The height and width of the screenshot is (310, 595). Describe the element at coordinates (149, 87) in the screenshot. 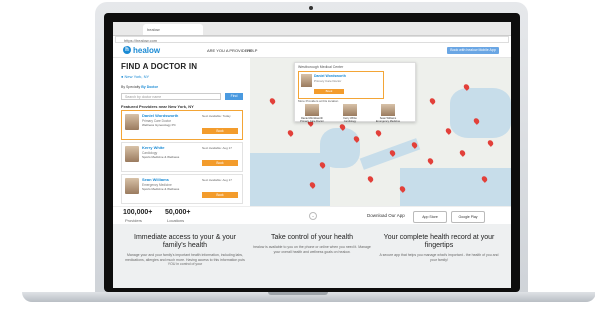

I see `by-doctor-tab: By Doctor` at that location.